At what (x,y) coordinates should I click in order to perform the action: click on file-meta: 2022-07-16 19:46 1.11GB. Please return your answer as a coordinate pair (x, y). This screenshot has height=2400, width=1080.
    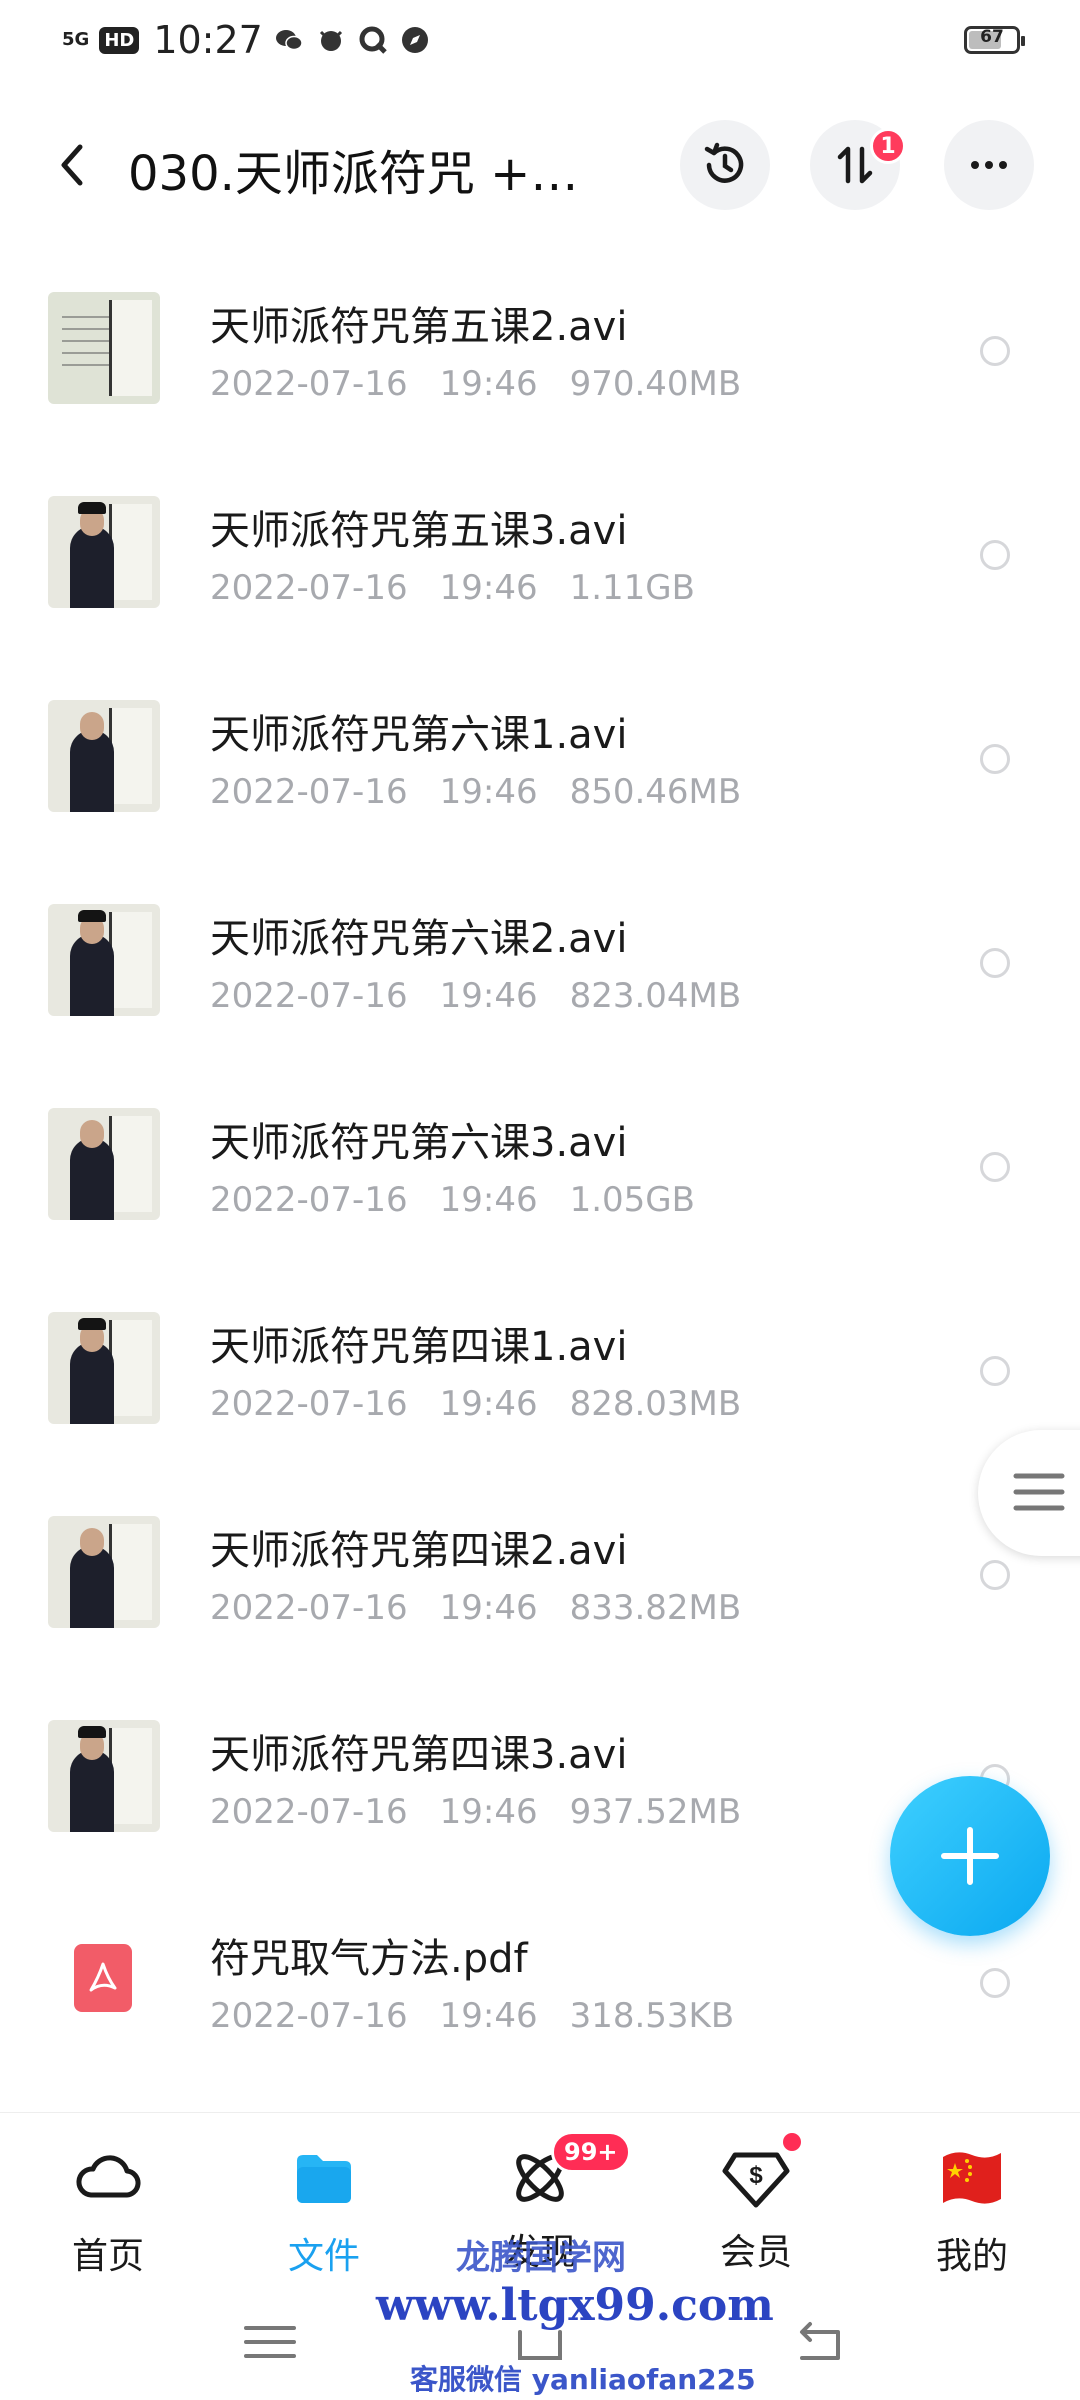
    Looking at the image, I should click on (468, 588).